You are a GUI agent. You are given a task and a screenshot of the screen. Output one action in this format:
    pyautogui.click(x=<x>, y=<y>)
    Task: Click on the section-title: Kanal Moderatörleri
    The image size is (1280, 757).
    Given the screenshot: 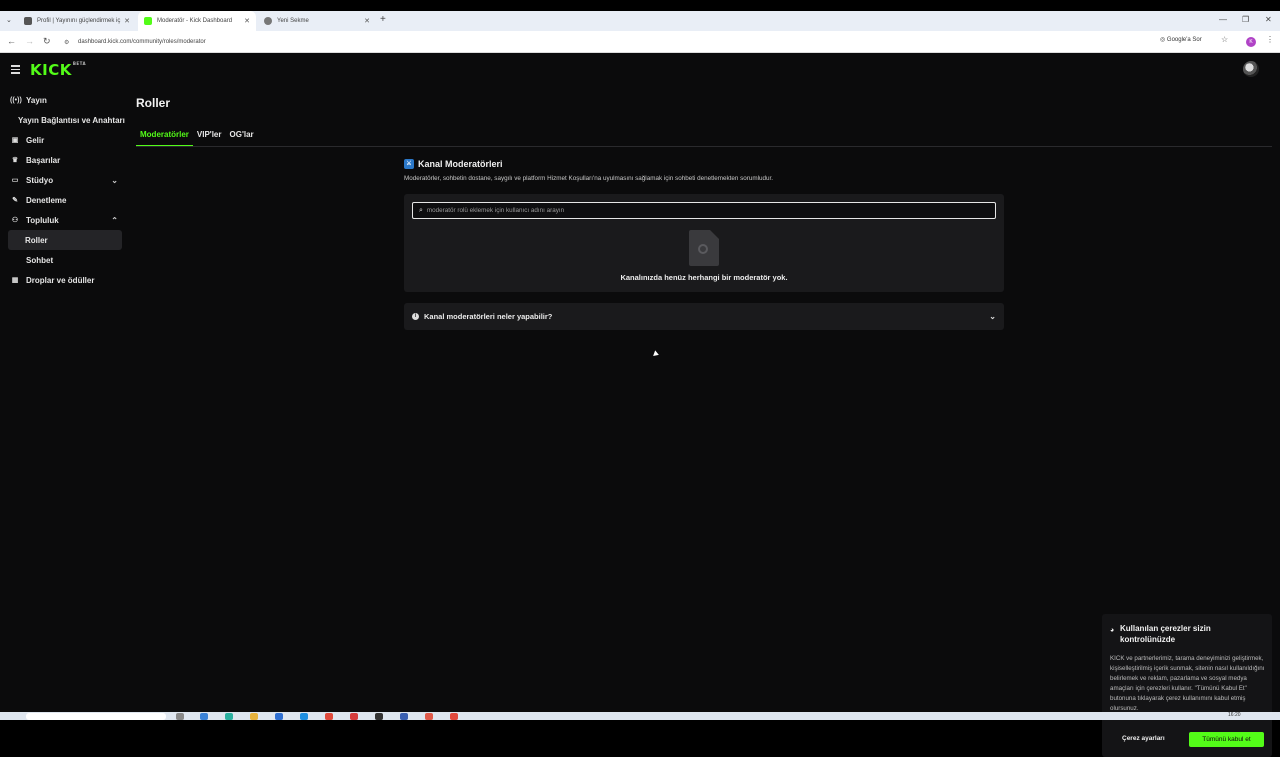 What is the action you would take?
    pyautogui.click(x=460, y=164)
    